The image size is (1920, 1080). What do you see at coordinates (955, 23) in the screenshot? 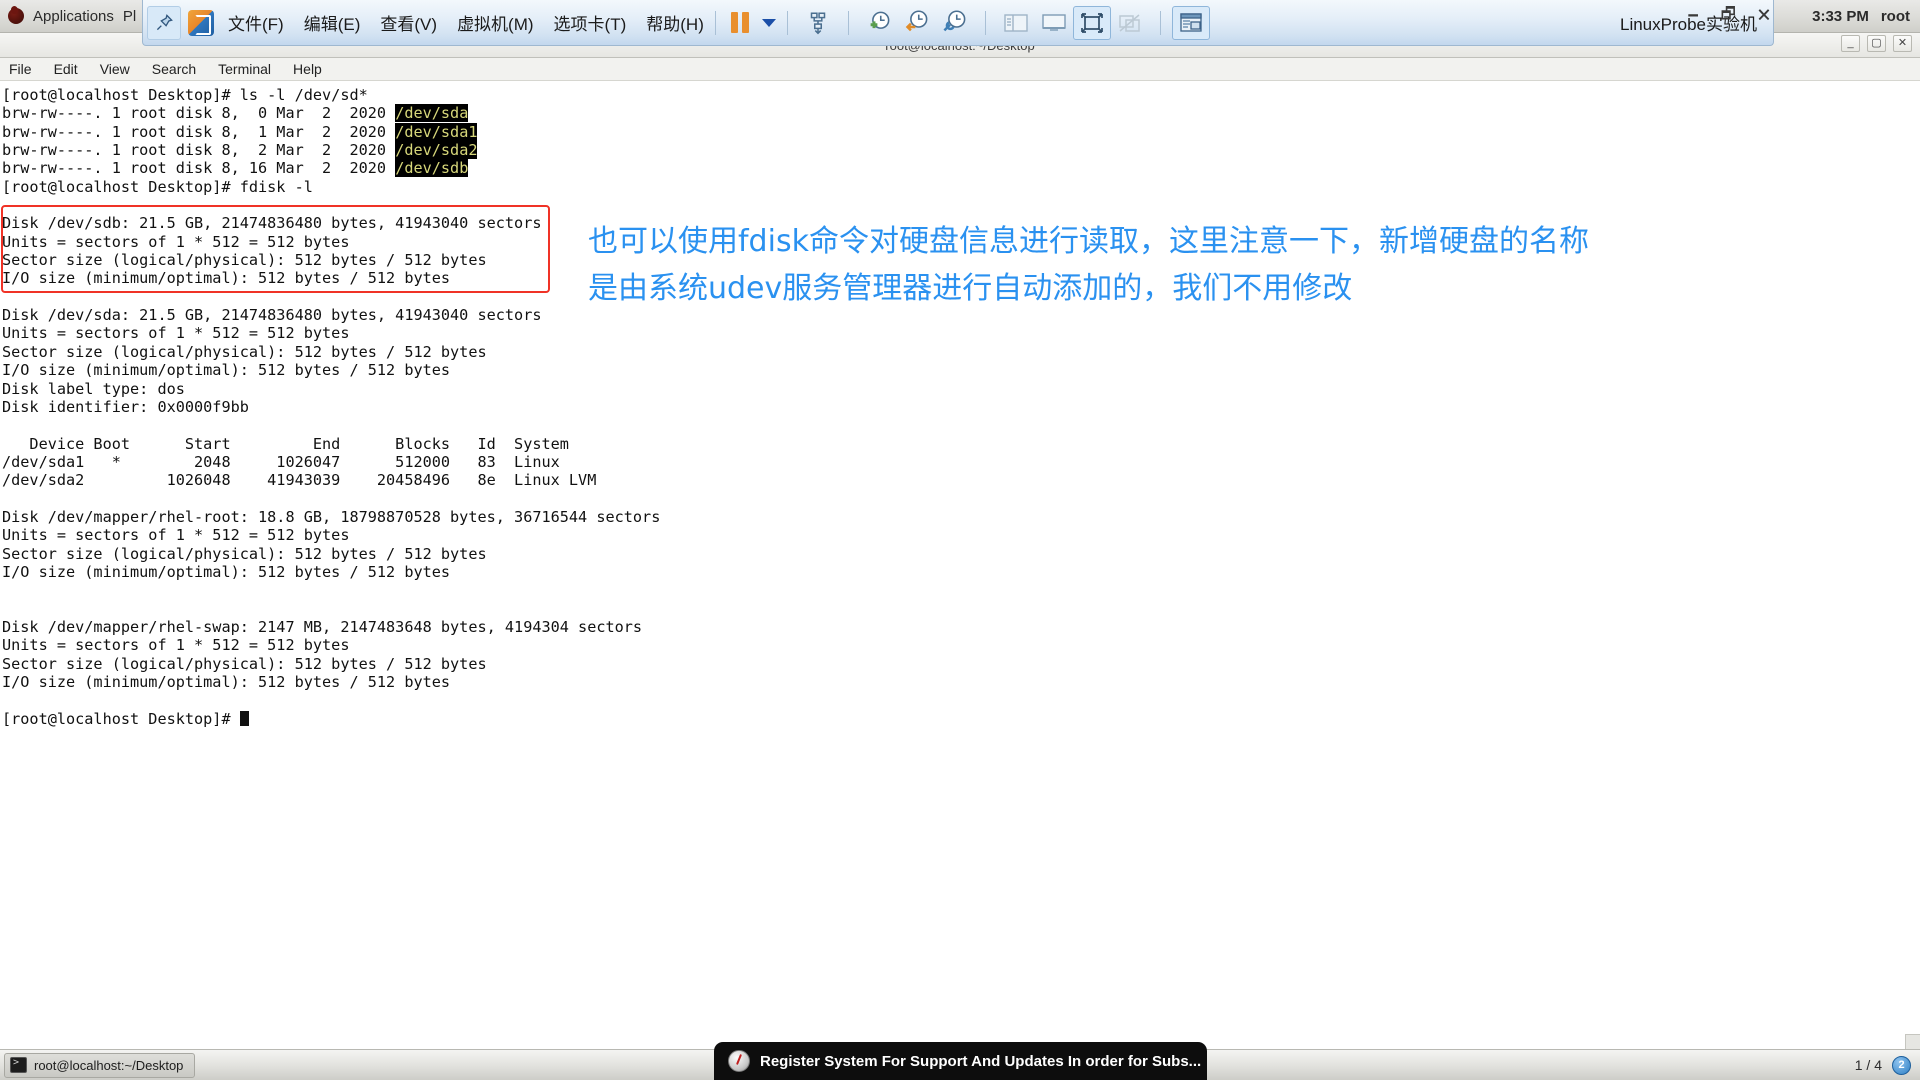
I see `snapshot-manager-icon` at bounding box center [955, 23].